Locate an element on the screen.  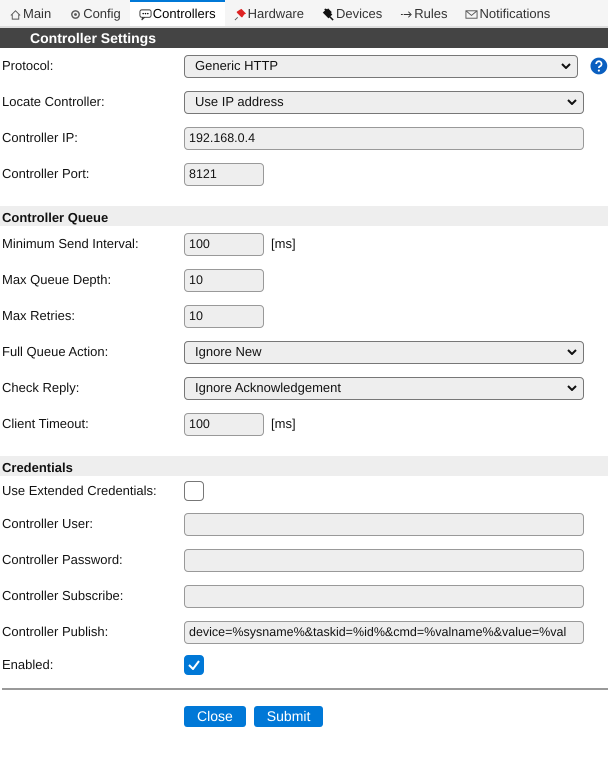
field-label: Controller Subscribe: is located at coordinates (62, 596).